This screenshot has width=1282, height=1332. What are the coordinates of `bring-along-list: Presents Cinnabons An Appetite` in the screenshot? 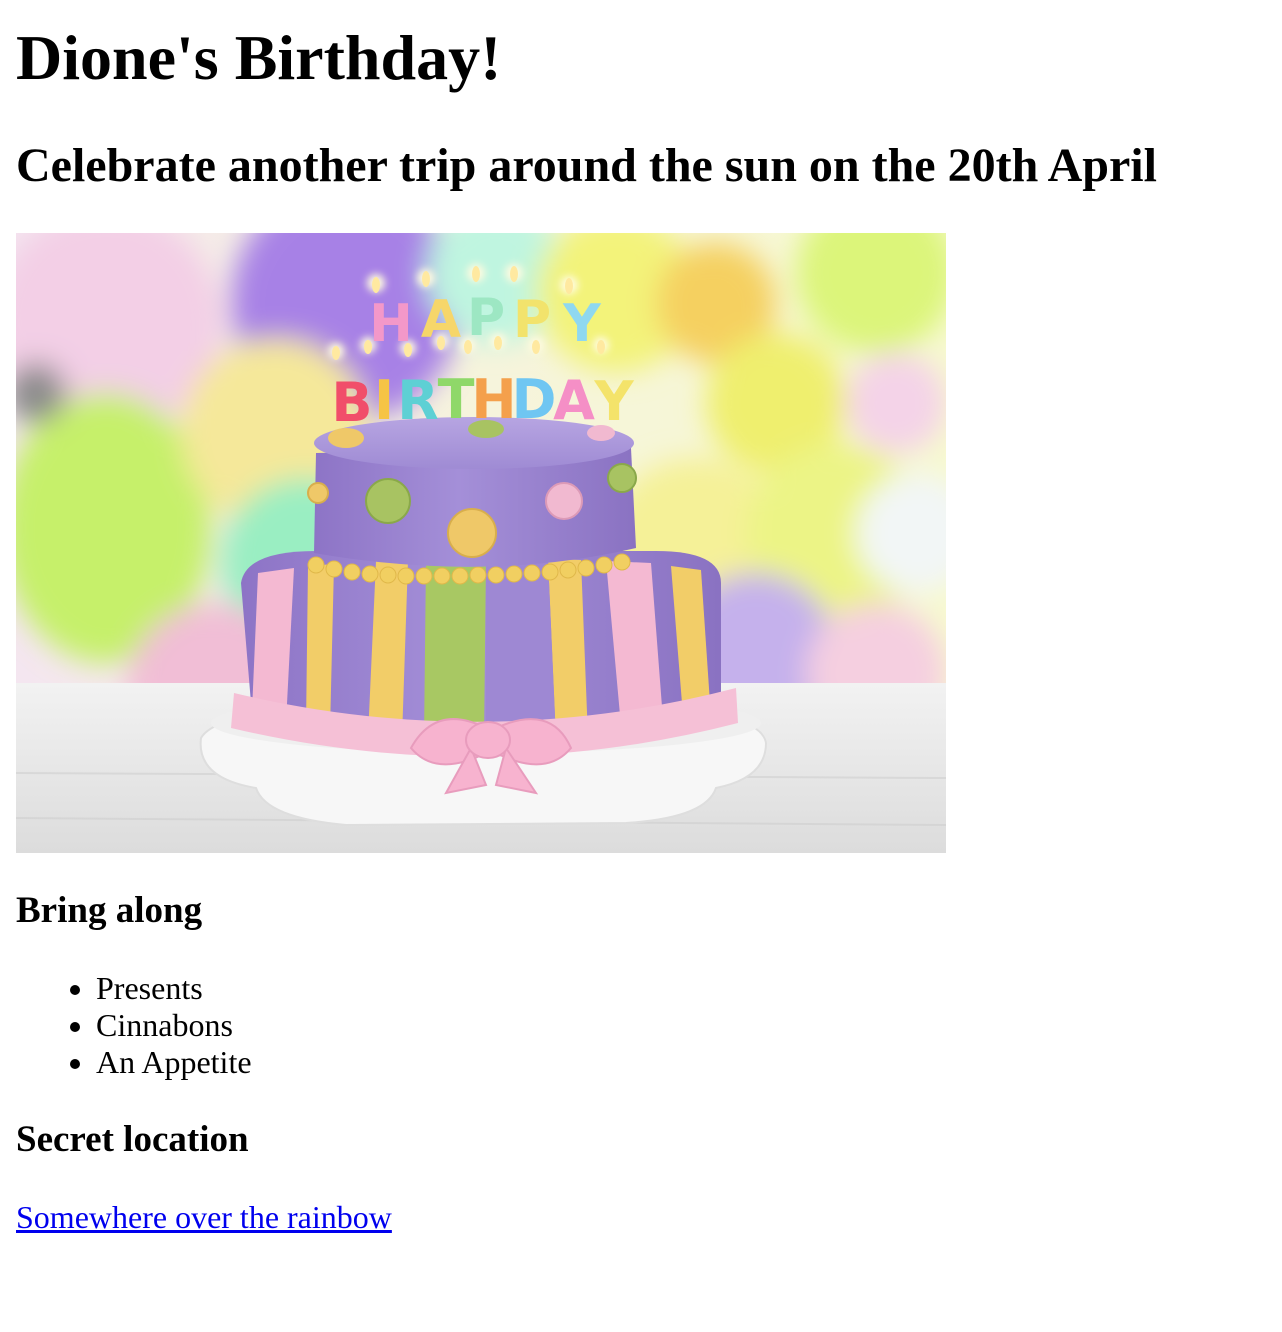 It's located at (134, 1025).